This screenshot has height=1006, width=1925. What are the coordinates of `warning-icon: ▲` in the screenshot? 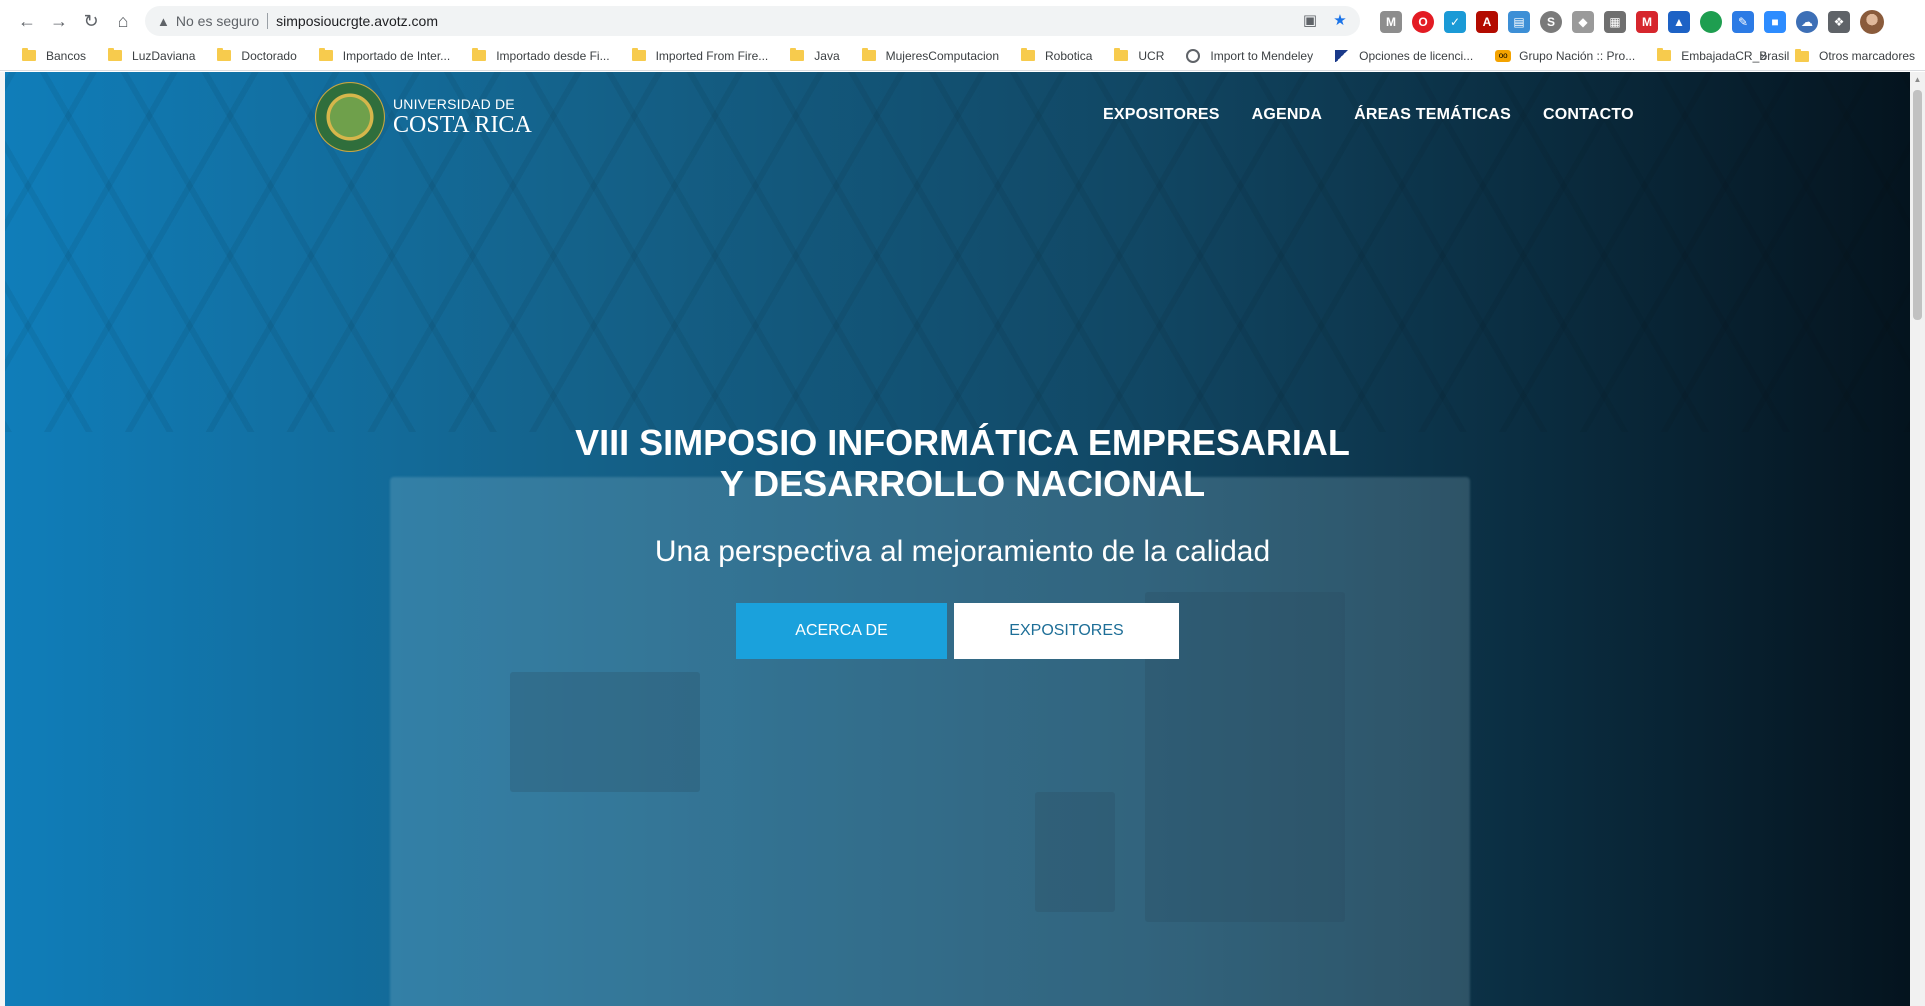 It's located at (163, 21).